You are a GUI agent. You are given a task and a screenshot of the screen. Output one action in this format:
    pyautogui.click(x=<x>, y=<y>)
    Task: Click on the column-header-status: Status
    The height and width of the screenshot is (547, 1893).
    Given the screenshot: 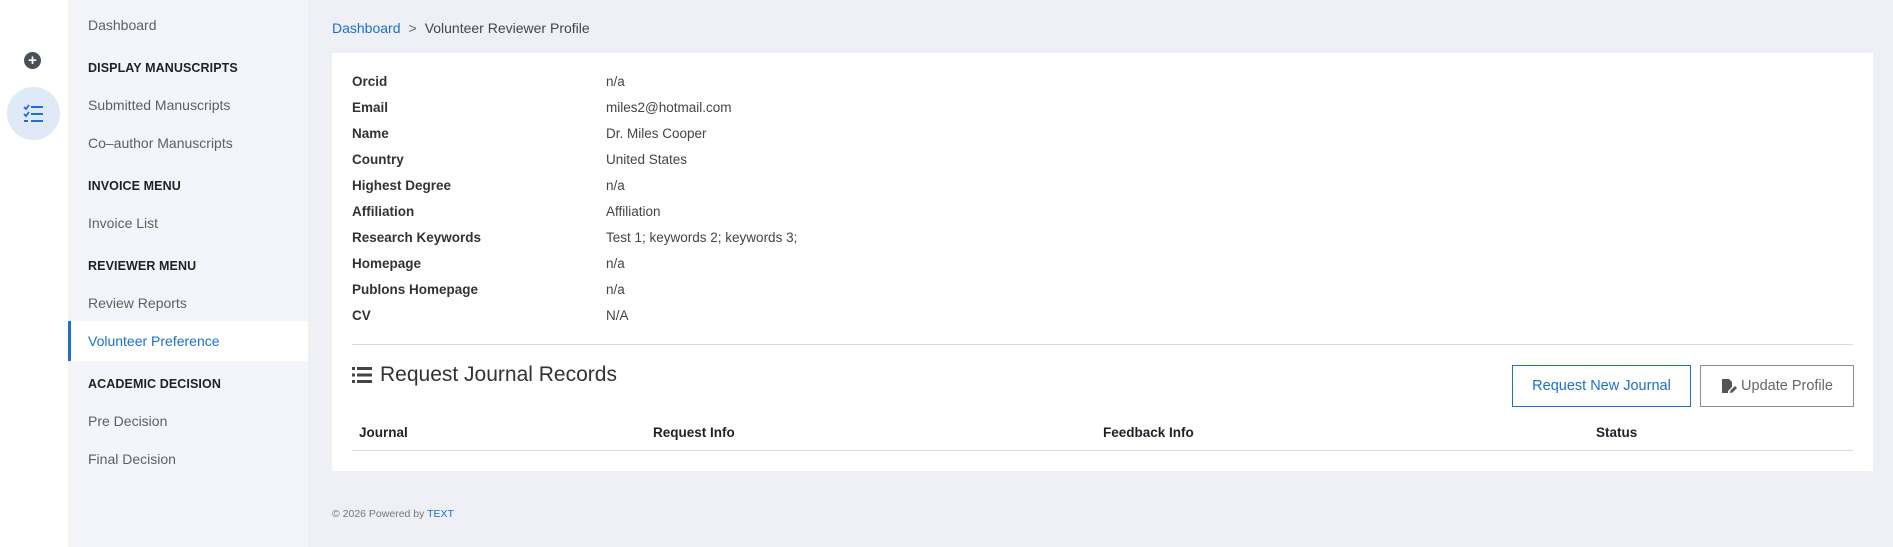 What is the action you would take?
    pyautogui.click(x=1616, y=432)
    